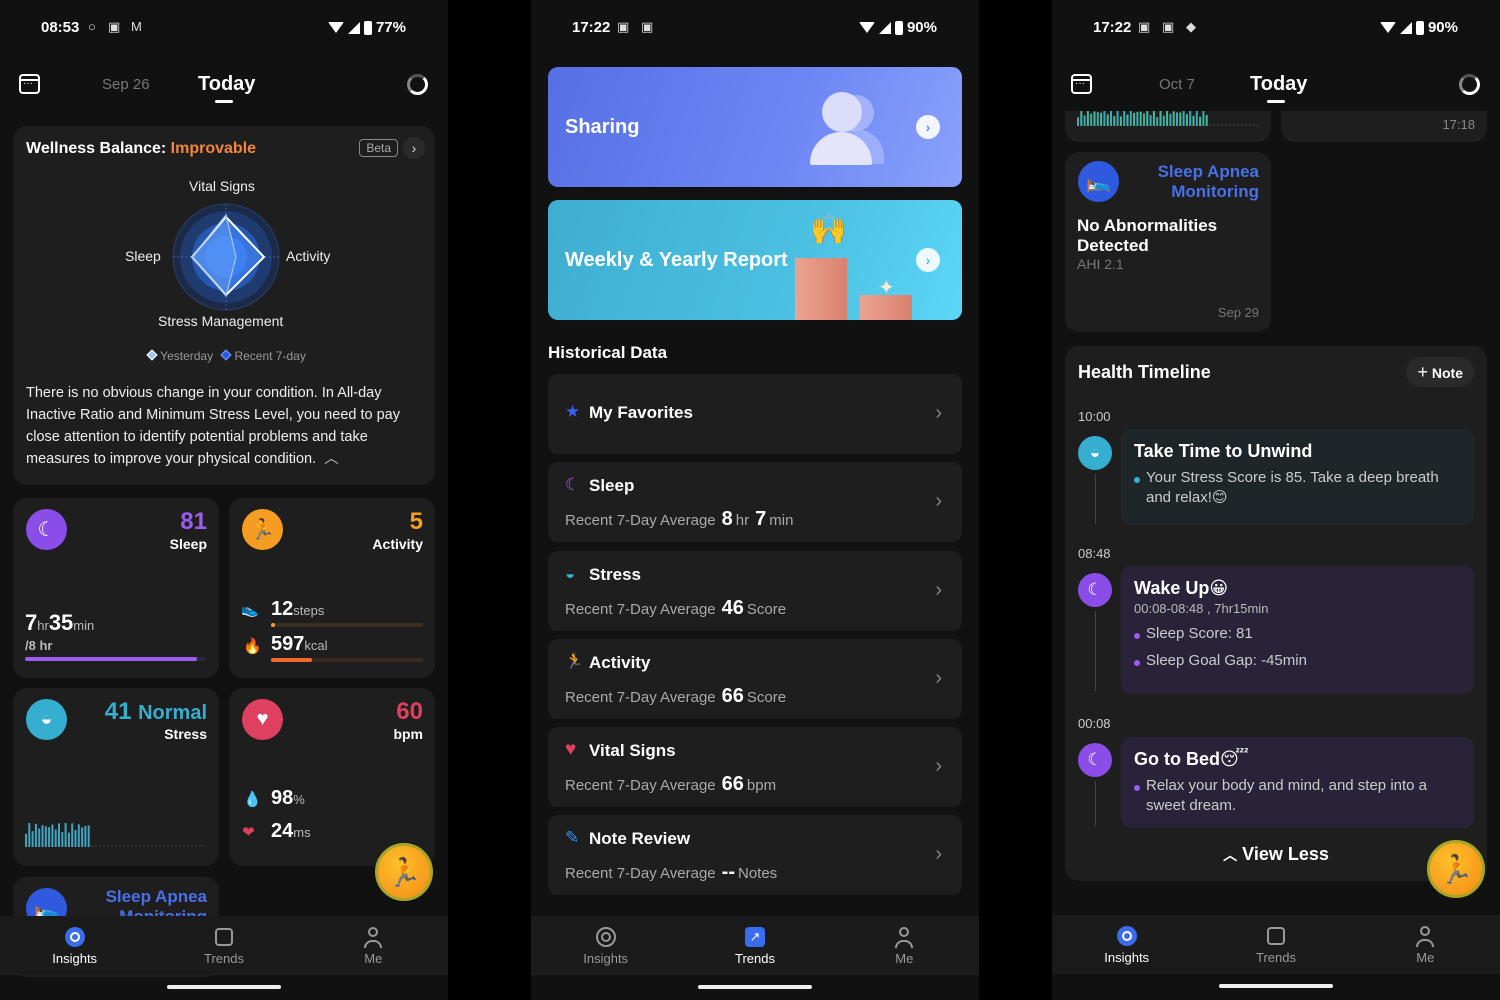  I want to click on previous-date-tab: Sep 26, so click(126, 84).